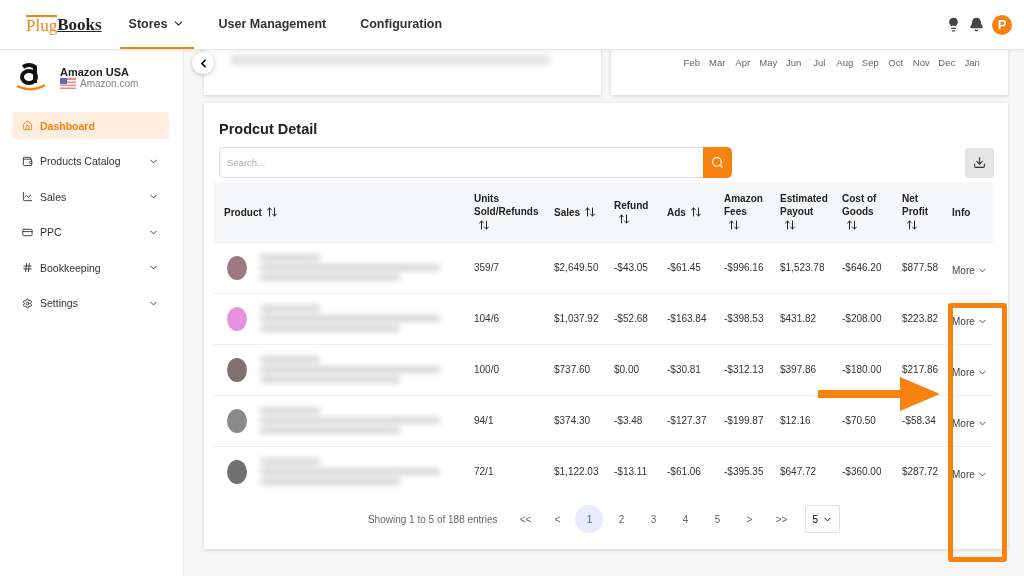  I want to click on page-button: 4, so click(685, 519).